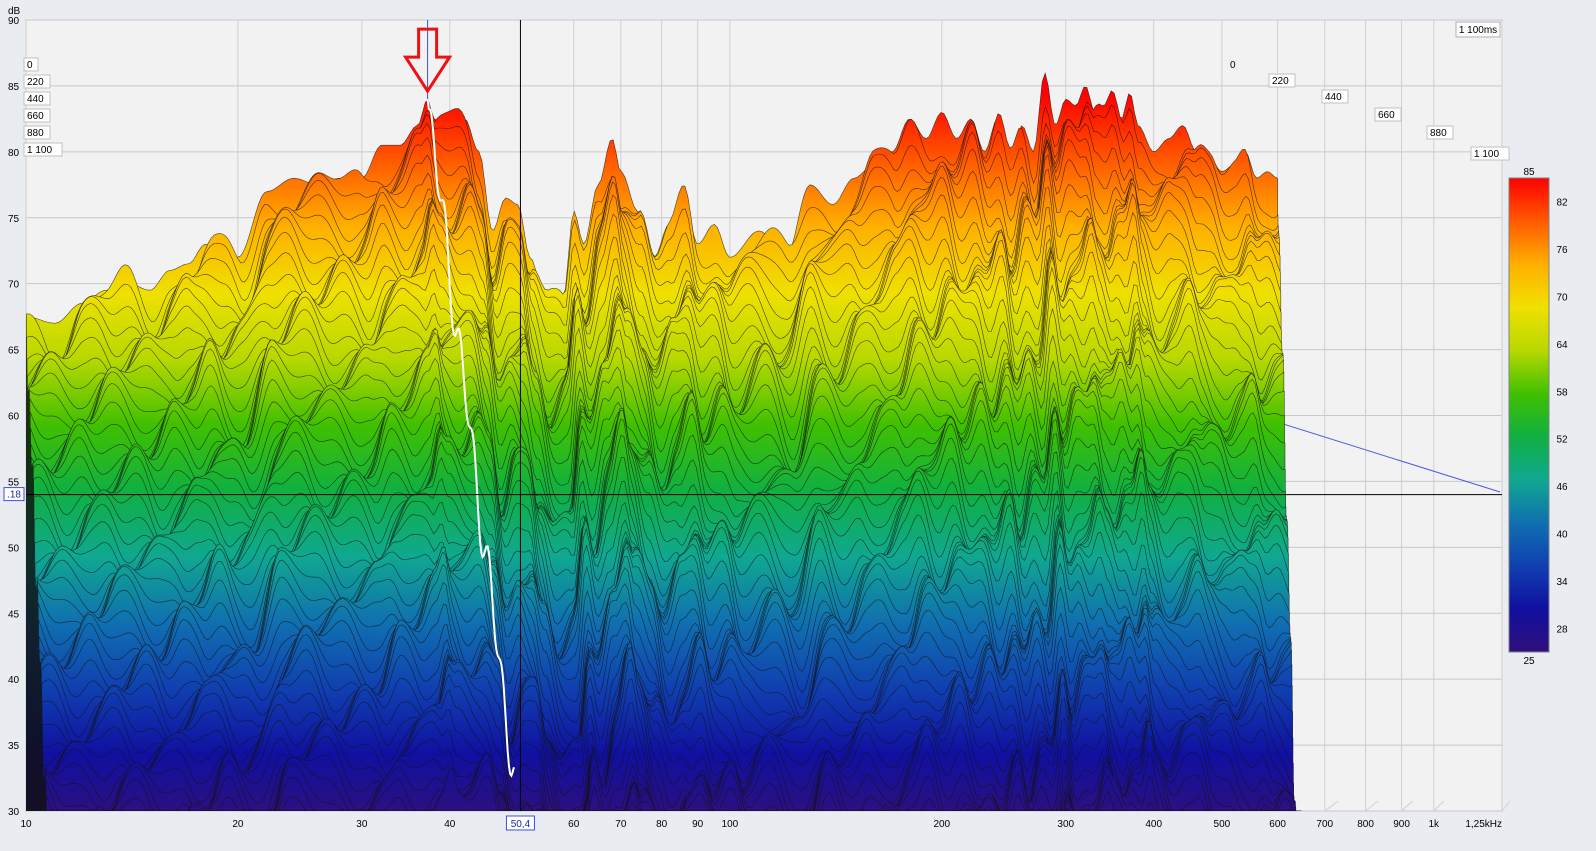 This screenshot has height=851, width=1596. What do you see at coordinates (14, 746) in the screenshot?
I see `y-tick-label: 35` at bounding box center [14, 746].